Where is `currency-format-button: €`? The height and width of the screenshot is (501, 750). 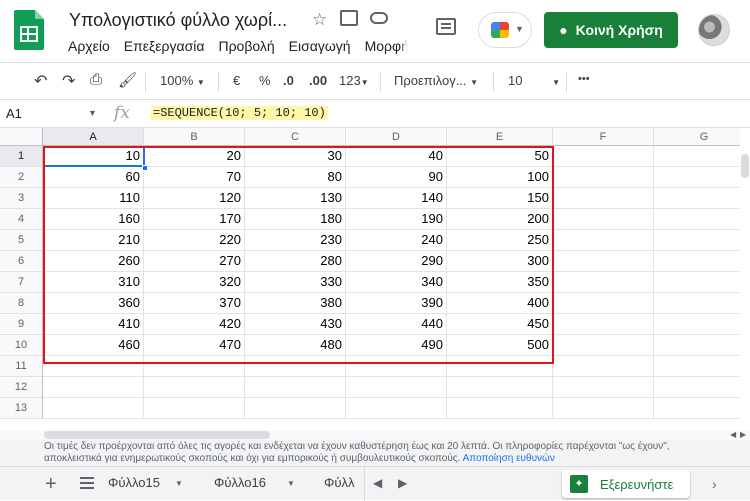
currency-format-button: € is located at coordinates (236, 80).